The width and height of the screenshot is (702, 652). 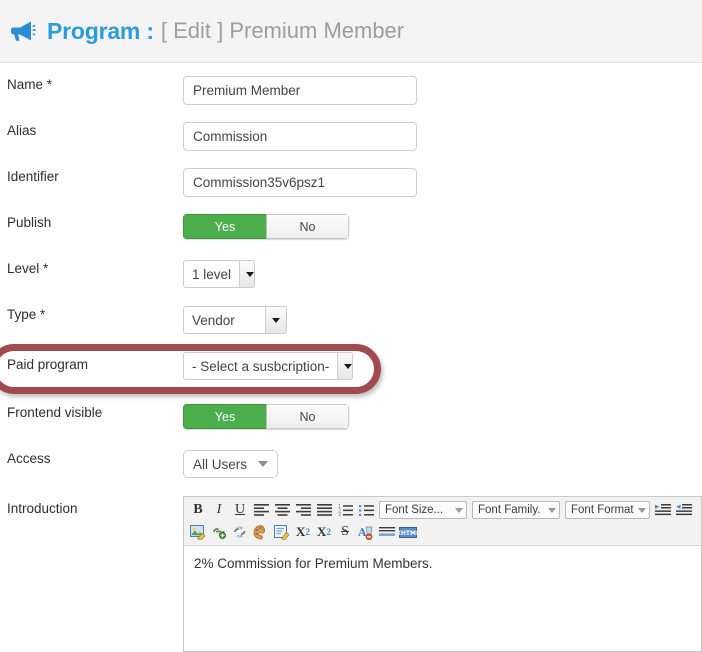 I want to click on italic-icon: I, so click(x=219, y=510).